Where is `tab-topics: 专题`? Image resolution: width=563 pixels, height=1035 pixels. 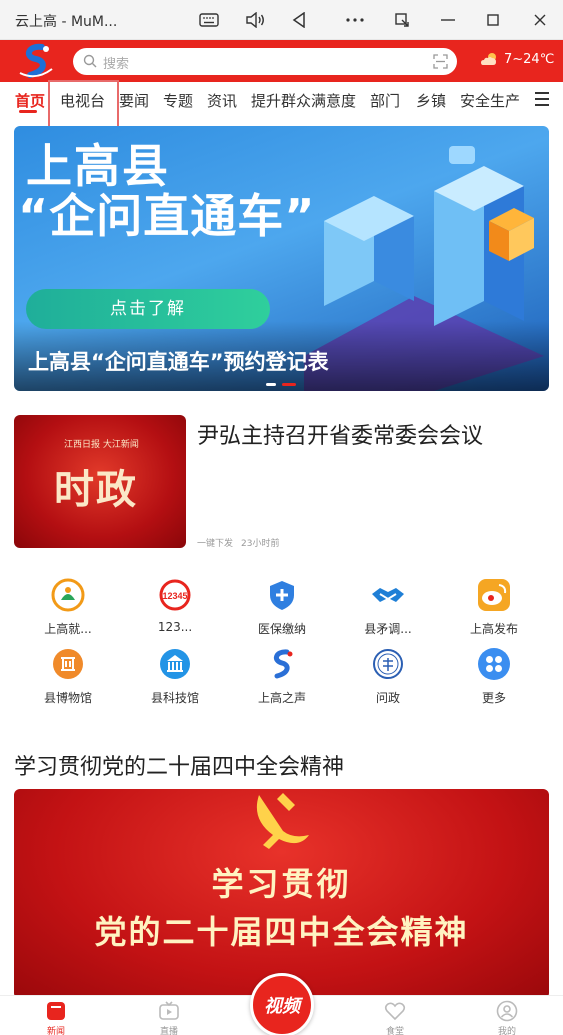 tab-topics: 专题 is located at coordinates (178, 100).